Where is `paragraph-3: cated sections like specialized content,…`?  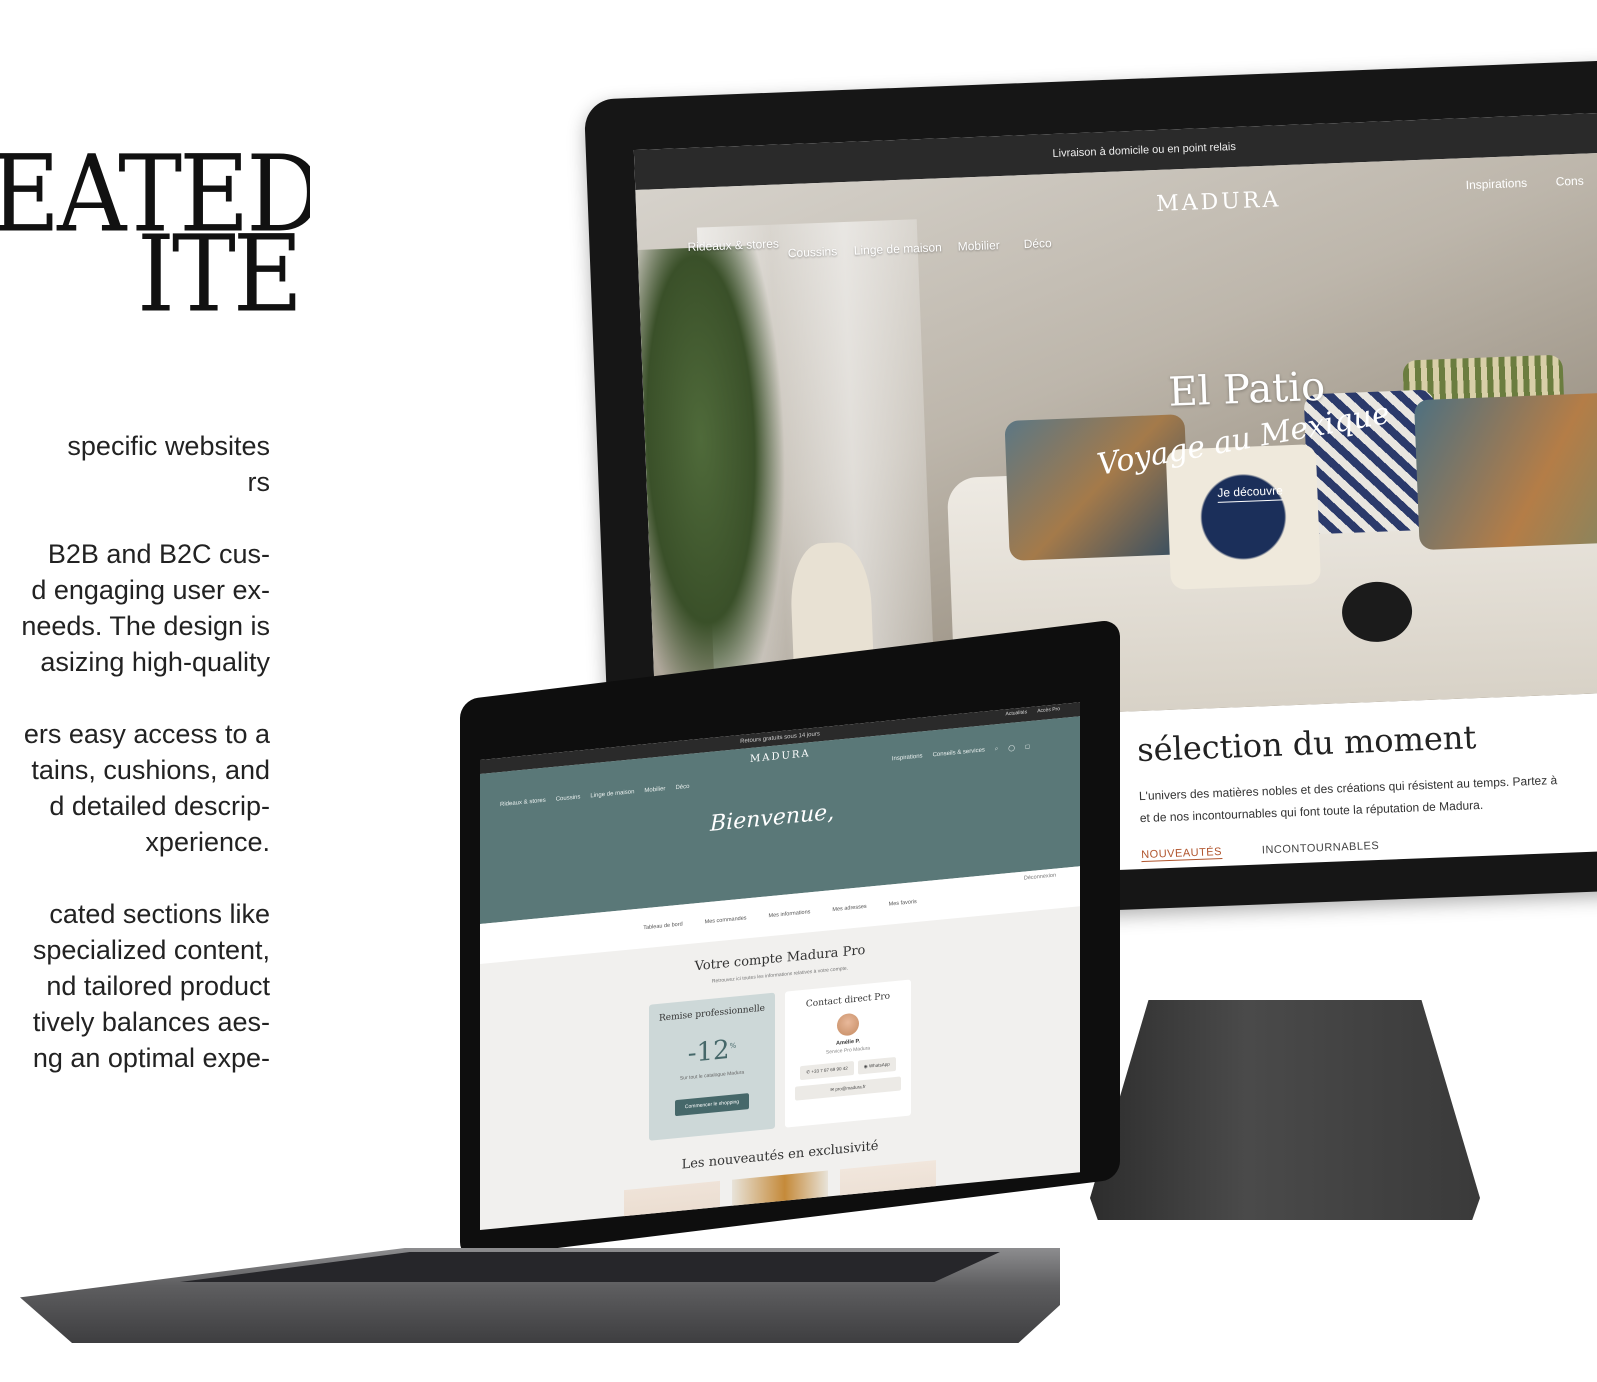 paragraph-3: cated sections like specialized content,… is located at coordinates (135, 986).